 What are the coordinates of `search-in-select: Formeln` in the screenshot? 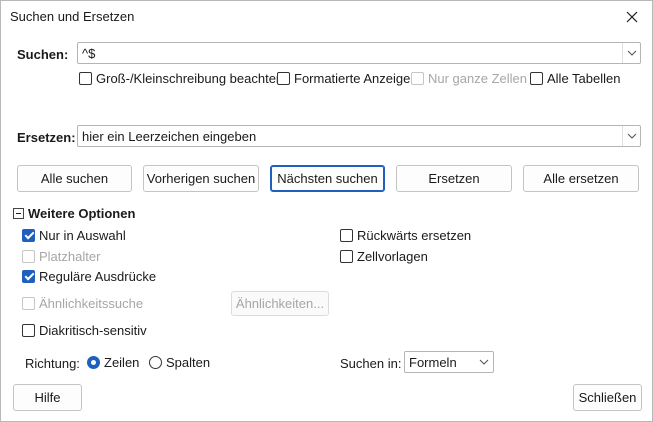 It's located at (449, 362).